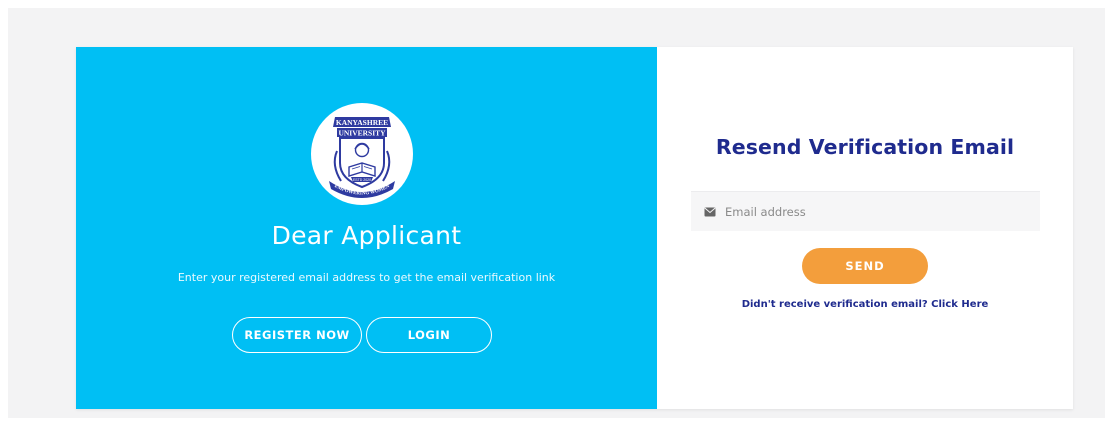 Image resolution: width=1113 pixels, height=426 pixels. I want to click on logo-top-text: KANYASHREE, so click(362, 122).